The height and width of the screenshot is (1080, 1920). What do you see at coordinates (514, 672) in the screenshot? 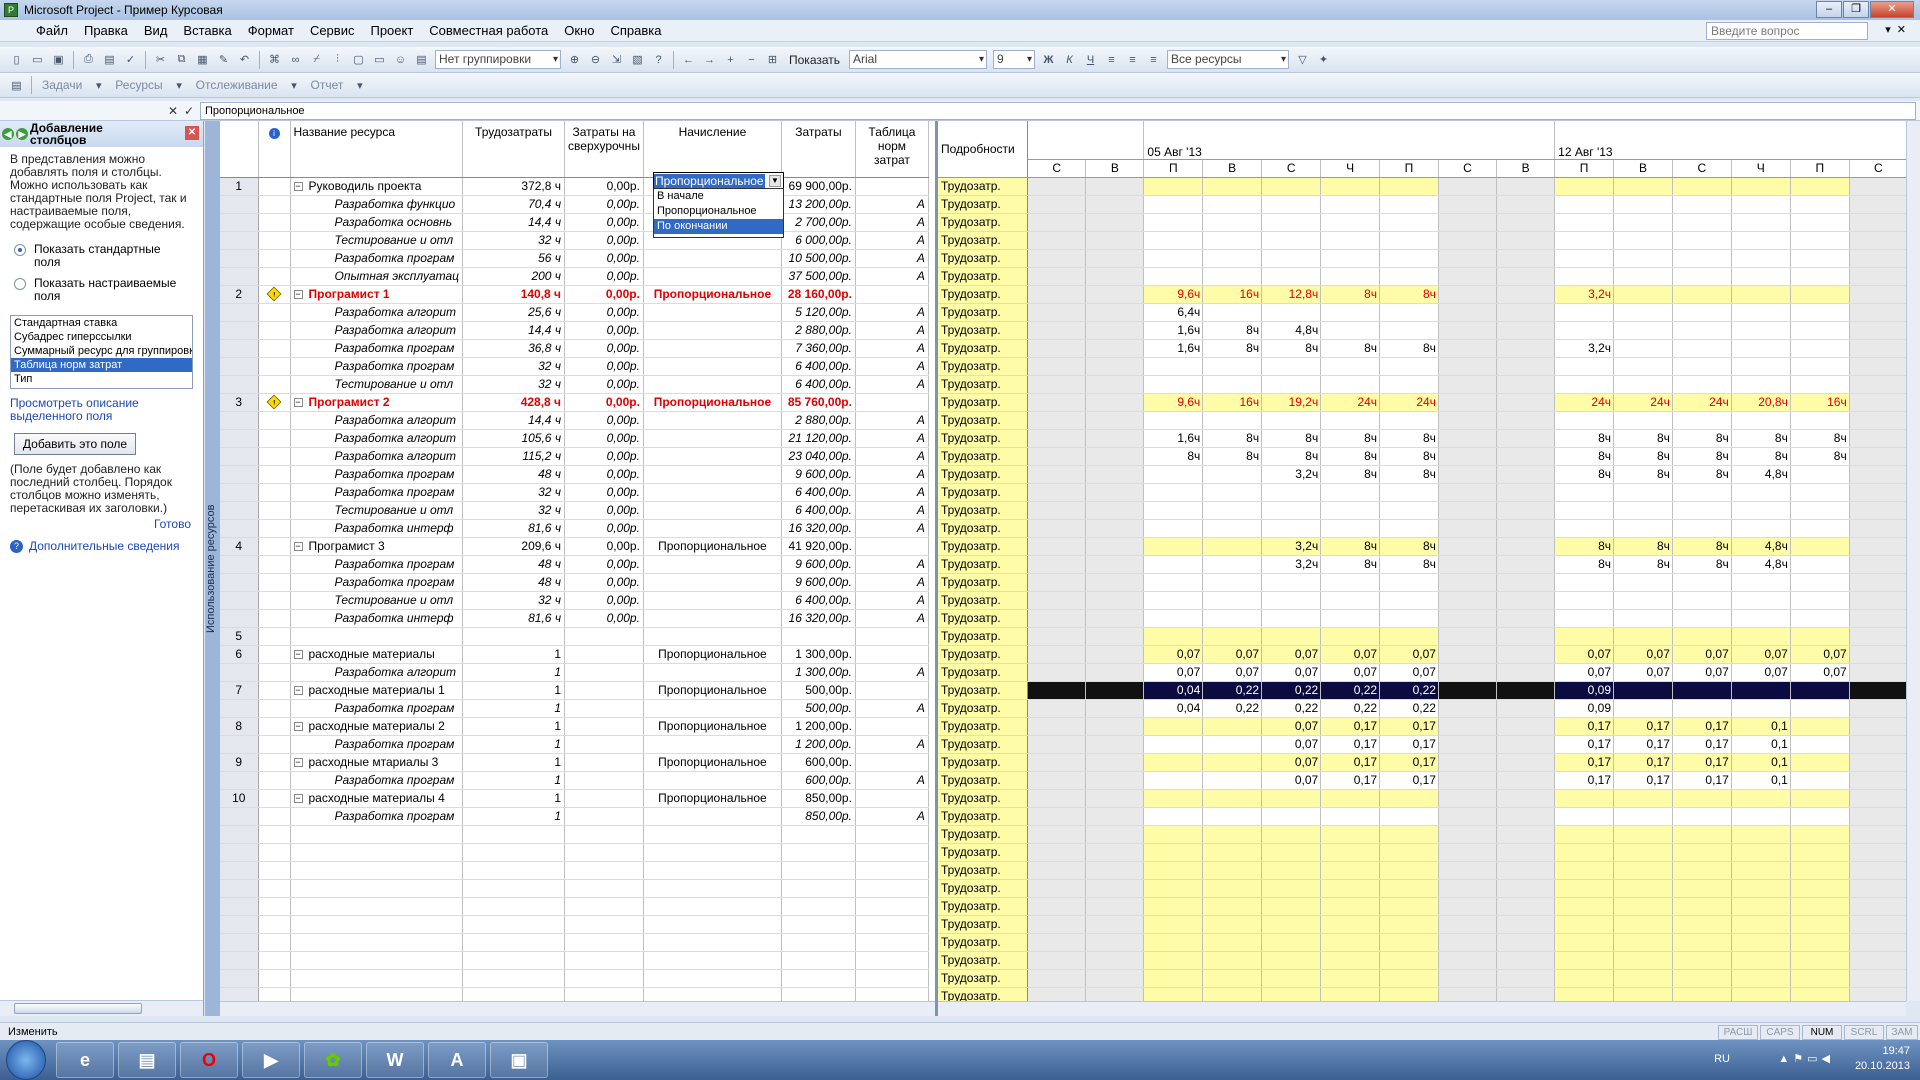
I see `work-cell: 1` at bounding box center [514, 672].